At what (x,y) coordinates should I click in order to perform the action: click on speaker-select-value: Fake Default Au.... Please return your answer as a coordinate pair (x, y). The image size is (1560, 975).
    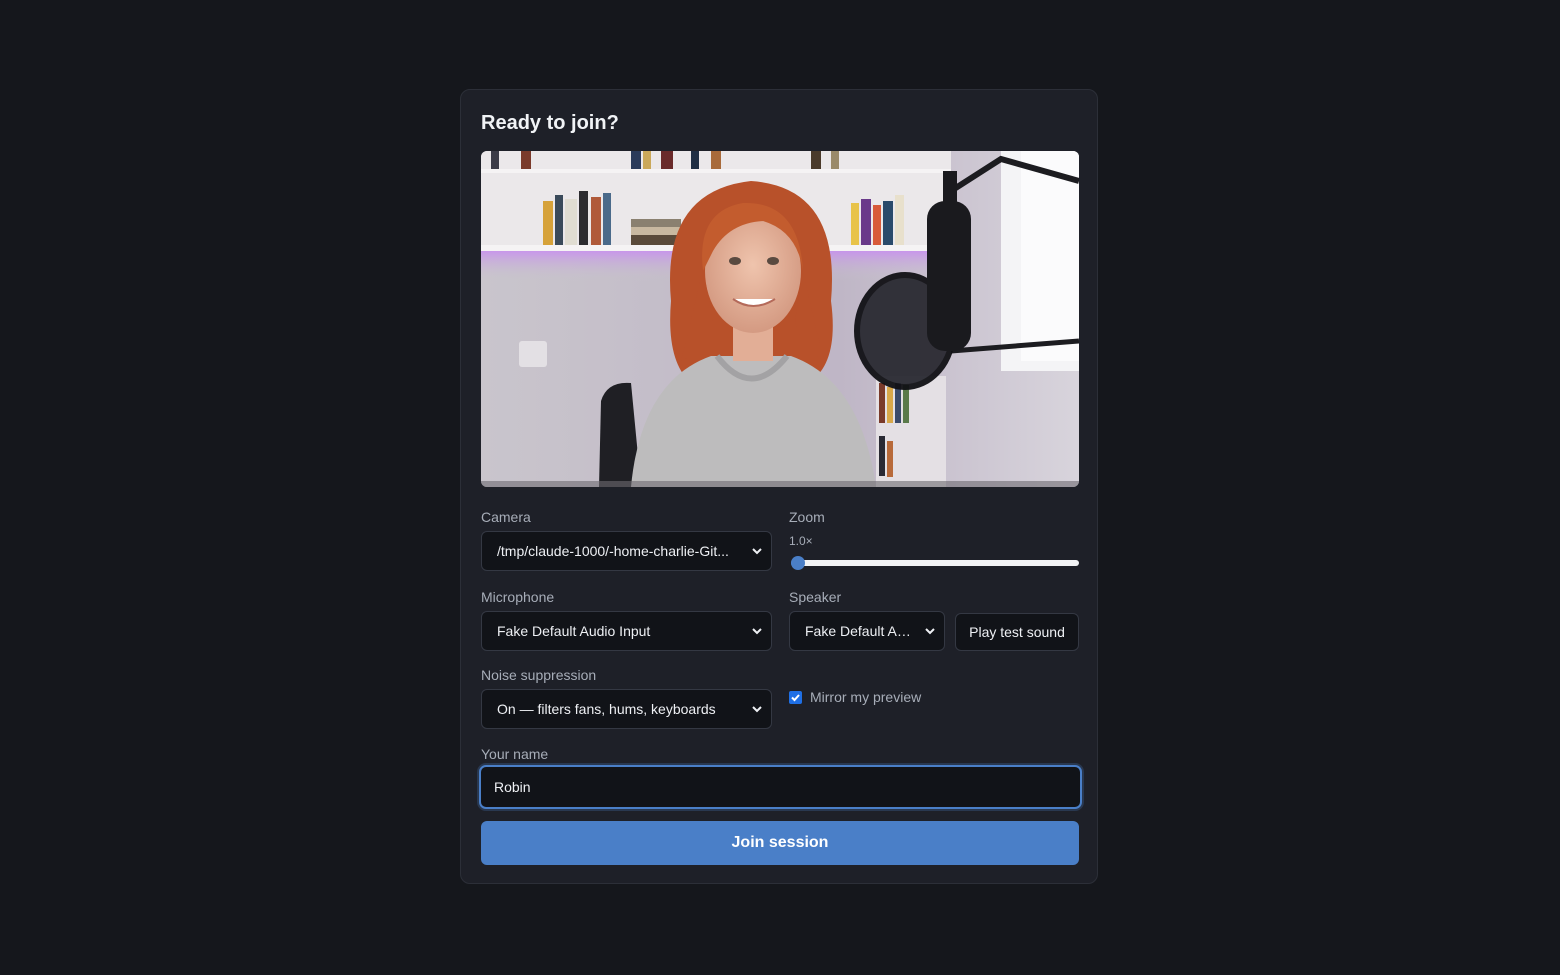
    Looking at the image, I should click on (860, 631).